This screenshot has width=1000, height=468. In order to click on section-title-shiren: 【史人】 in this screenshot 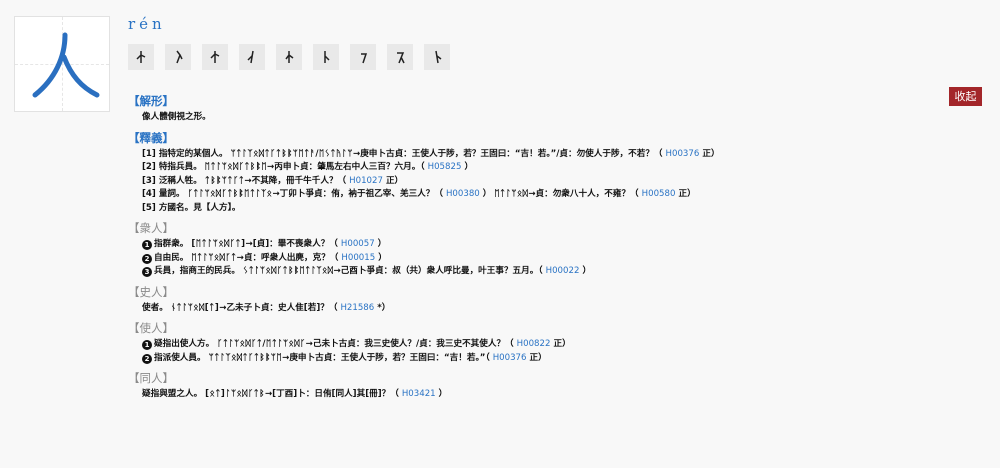, I will do `click(151, 291)`.